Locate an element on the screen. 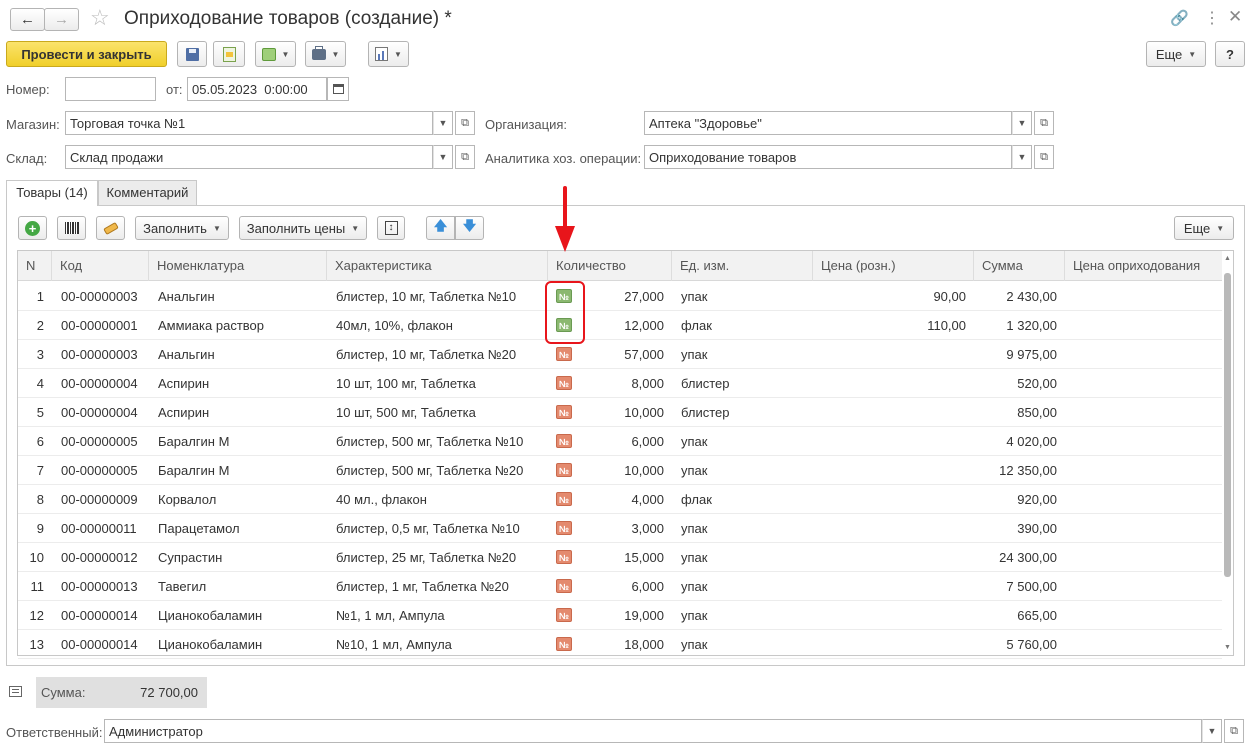  warehouse-field: Склад продажи is located at coordinates (249, 157).